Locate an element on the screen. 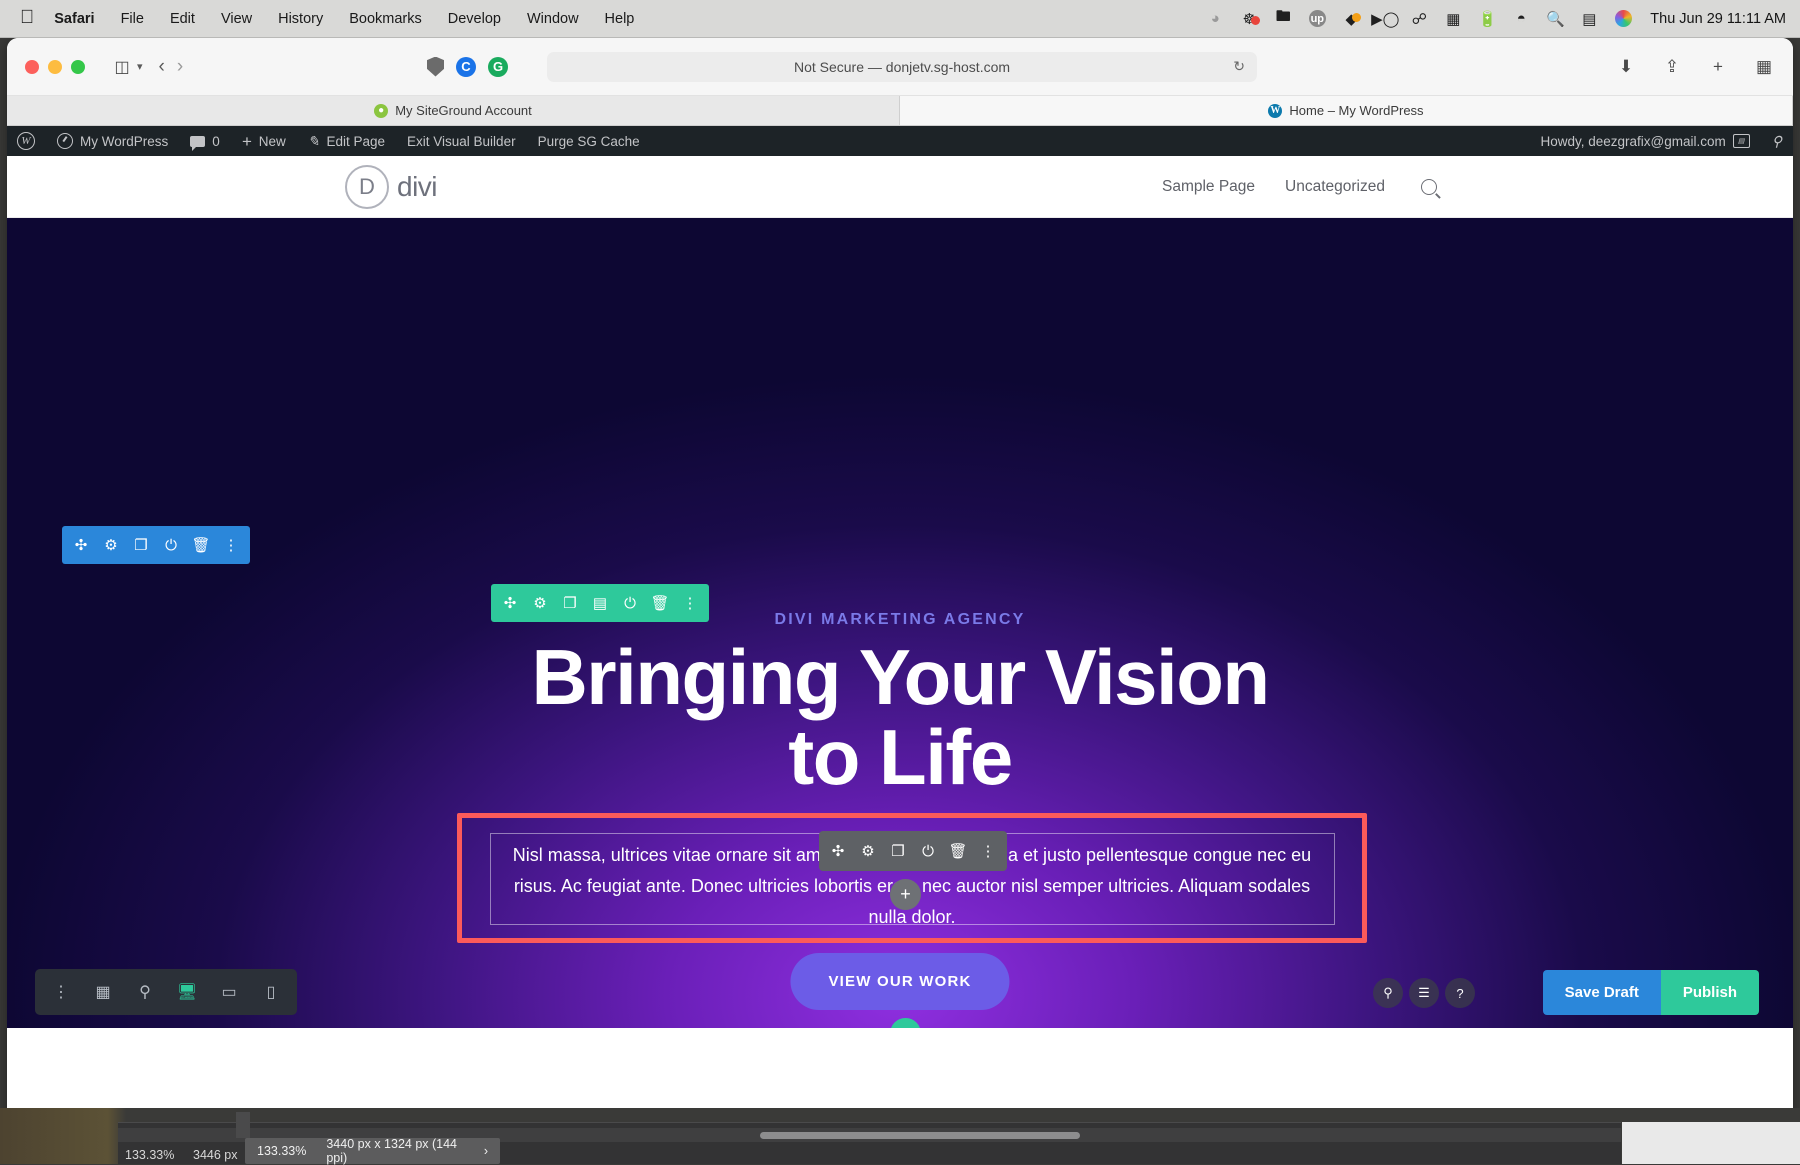  window-traffic-lights is located at coordinates (46, 67).